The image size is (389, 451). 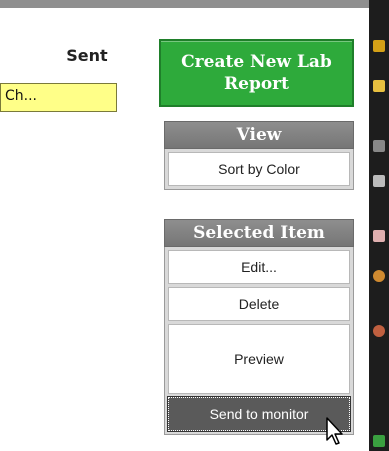 I want to click on create-button-label: Create New Lab Report, so click(x=256, y=73).